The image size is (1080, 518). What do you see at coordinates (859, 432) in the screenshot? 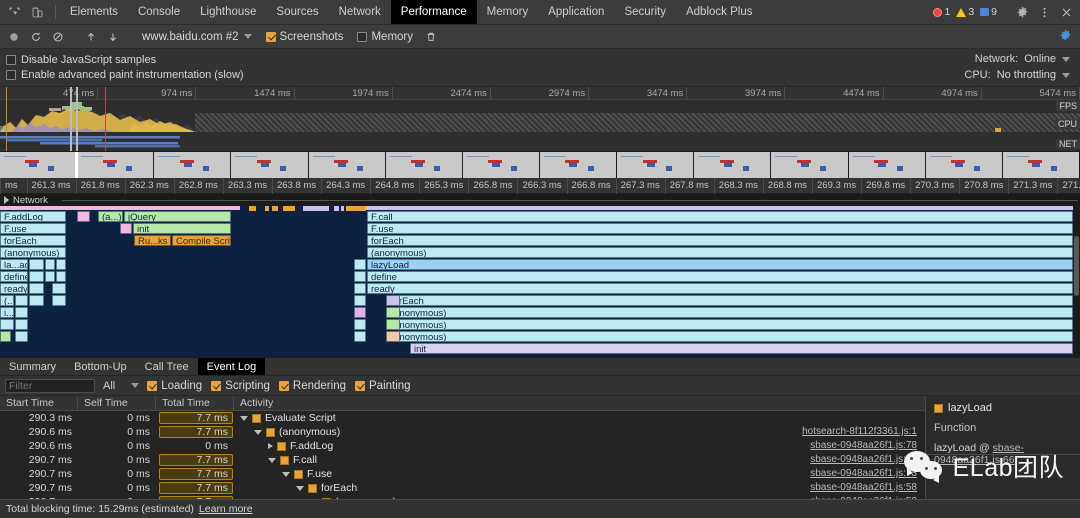
I see `source-link: hotsearch-8f112f3361.js:1` at bounding box center [859, 432].